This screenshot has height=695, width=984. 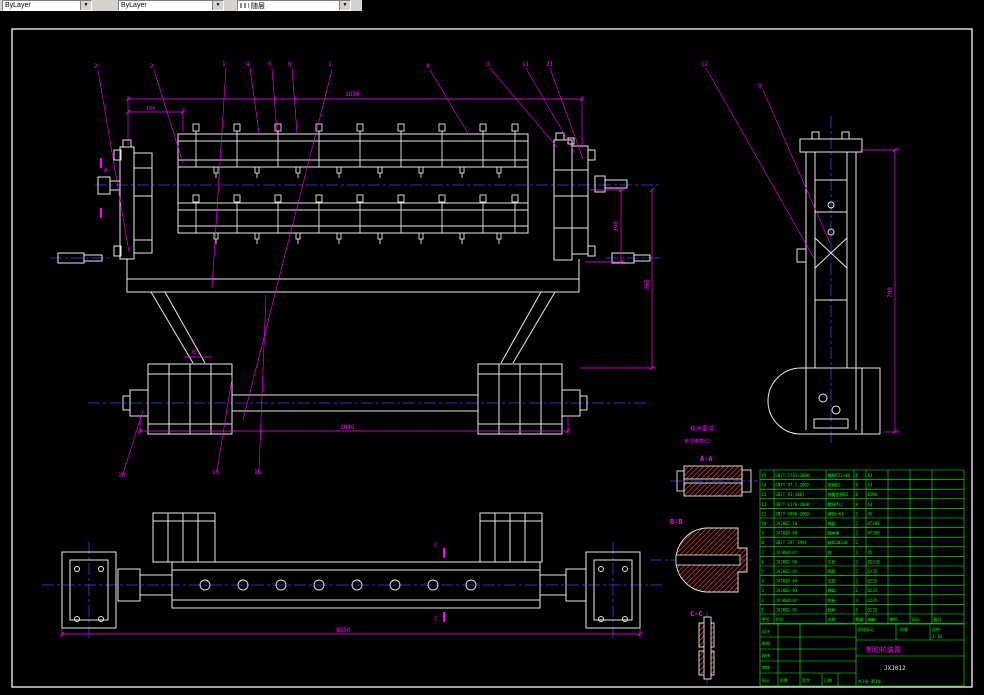 What do you see at coordinates (706, 459) in the screenshot?
I see `section-label-aa: A-A` at bounding box center [706, 459].